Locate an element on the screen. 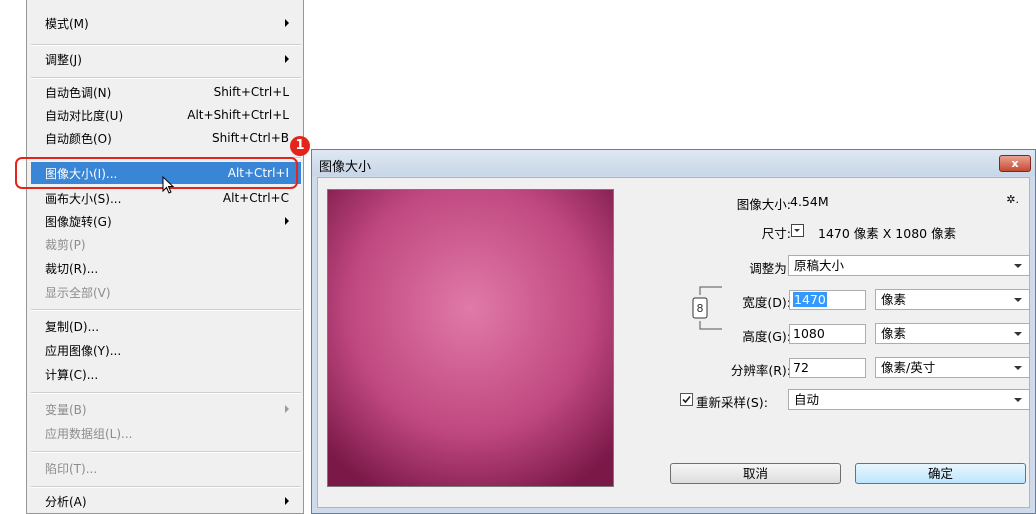 Image resolution: width=1036 pixels, height=514 pixels. cancel-button: 取消 is located at coordinates (755, 473).